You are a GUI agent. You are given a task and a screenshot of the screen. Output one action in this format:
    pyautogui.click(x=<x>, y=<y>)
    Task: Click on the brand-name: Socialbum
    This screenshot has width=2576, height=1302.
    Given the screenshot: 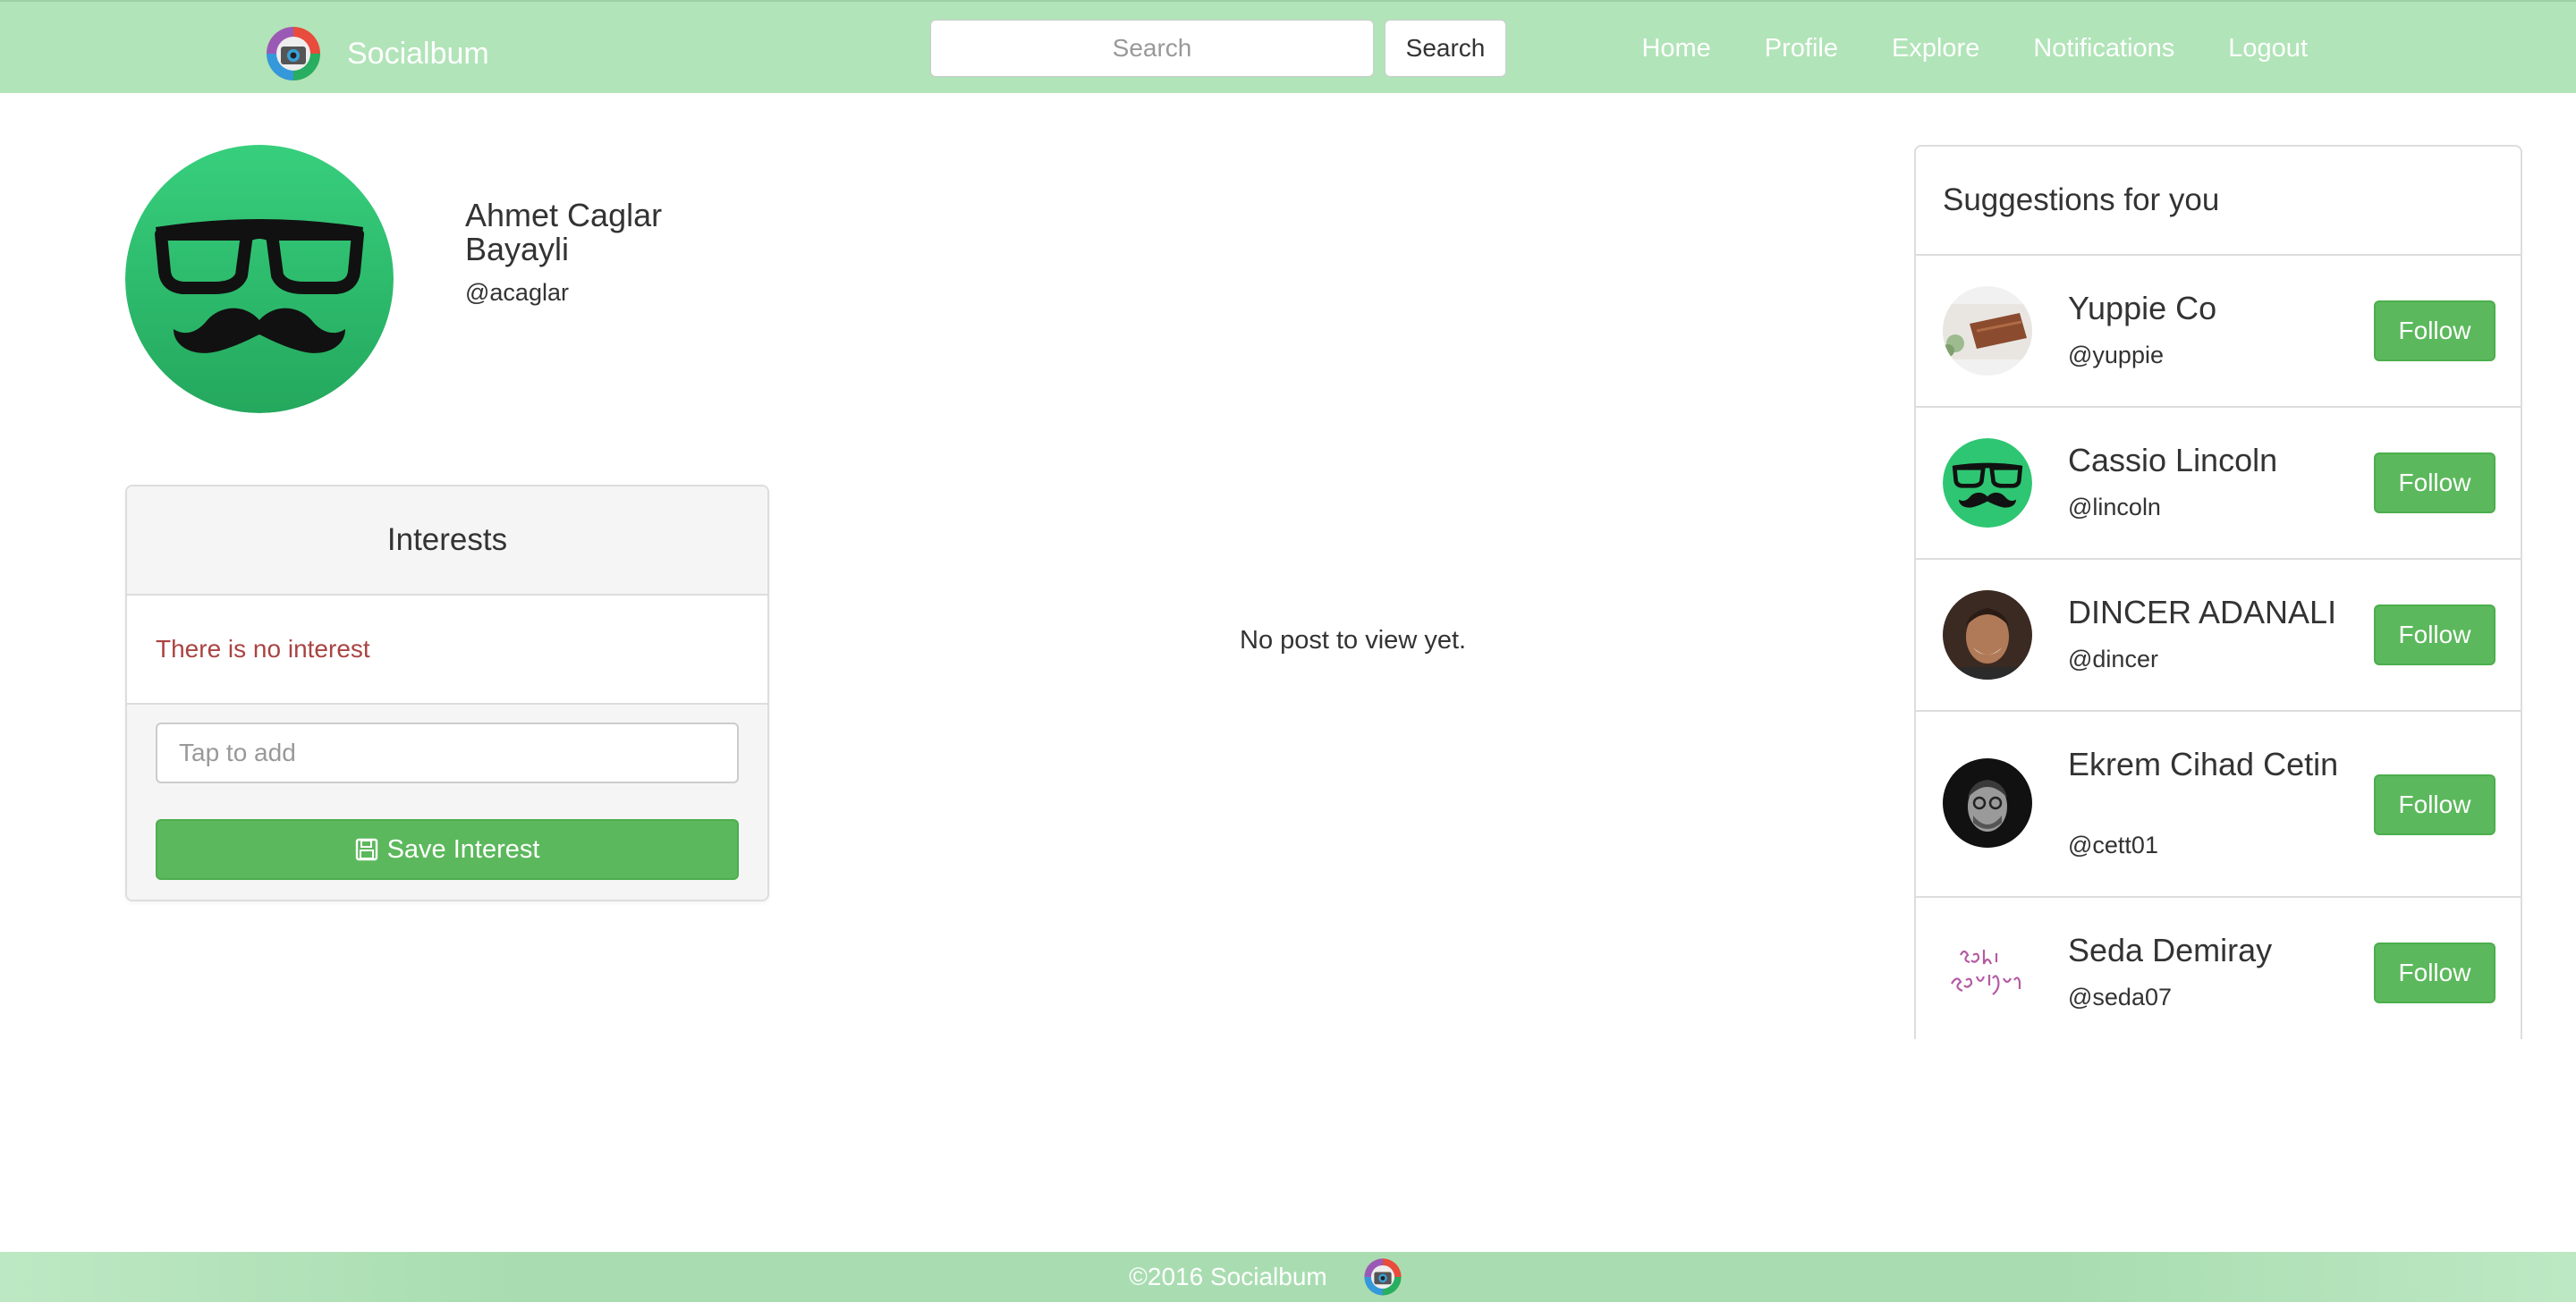 What is the action you would take?
    pyautogui.click(x=418, y=53)
    